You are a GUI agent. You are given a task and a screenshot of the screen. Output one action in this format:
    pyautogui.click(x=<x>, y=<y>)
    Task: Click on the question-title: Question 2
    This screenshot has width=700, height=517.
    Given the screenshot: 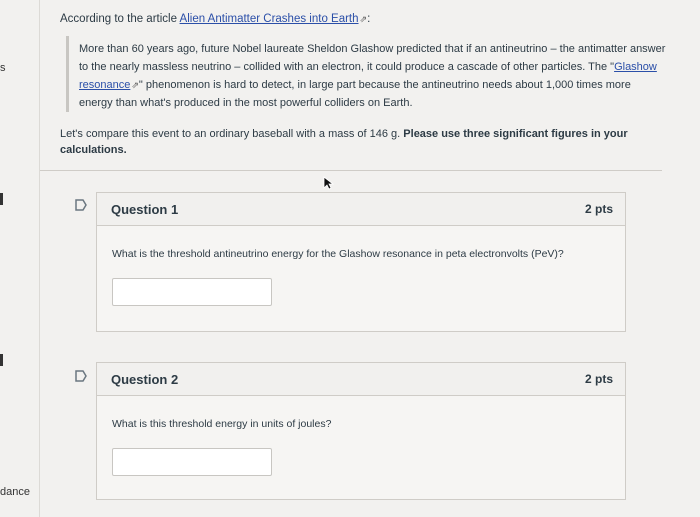 What is the action you would take?
    pyautogui.click(x=145, y=379)
    